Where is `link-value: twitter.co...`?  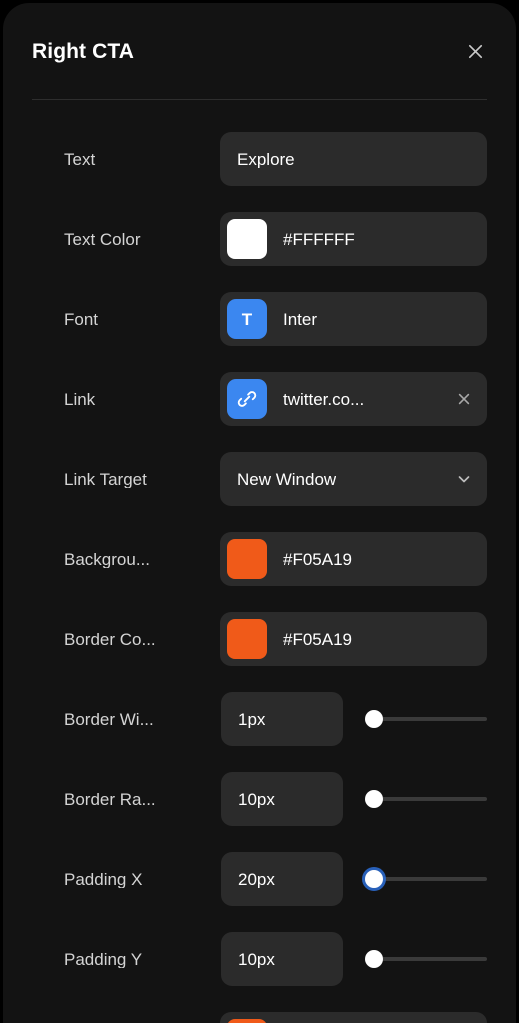 link-value: twitter.co... is located at coordinates (324, 399).